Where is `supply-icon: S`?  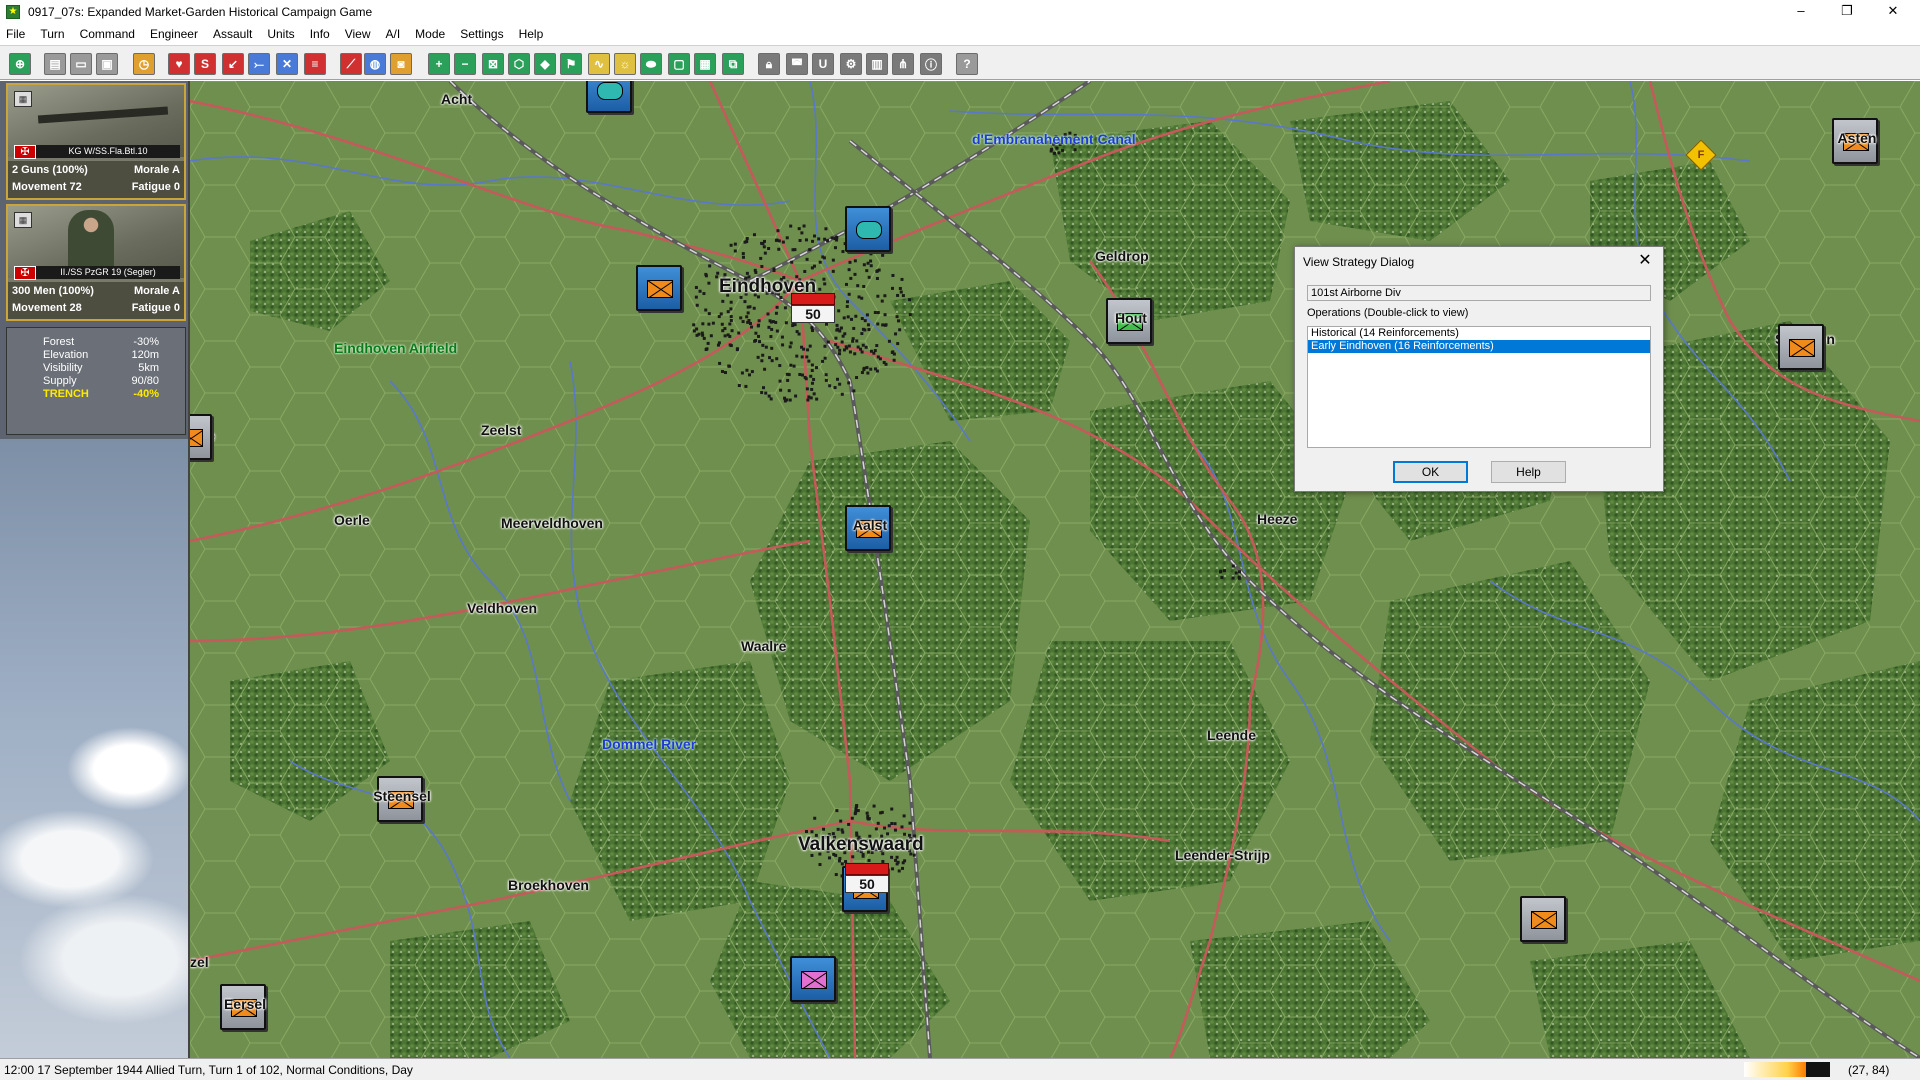
supply-icon: S is located at coordinates (205, 64).